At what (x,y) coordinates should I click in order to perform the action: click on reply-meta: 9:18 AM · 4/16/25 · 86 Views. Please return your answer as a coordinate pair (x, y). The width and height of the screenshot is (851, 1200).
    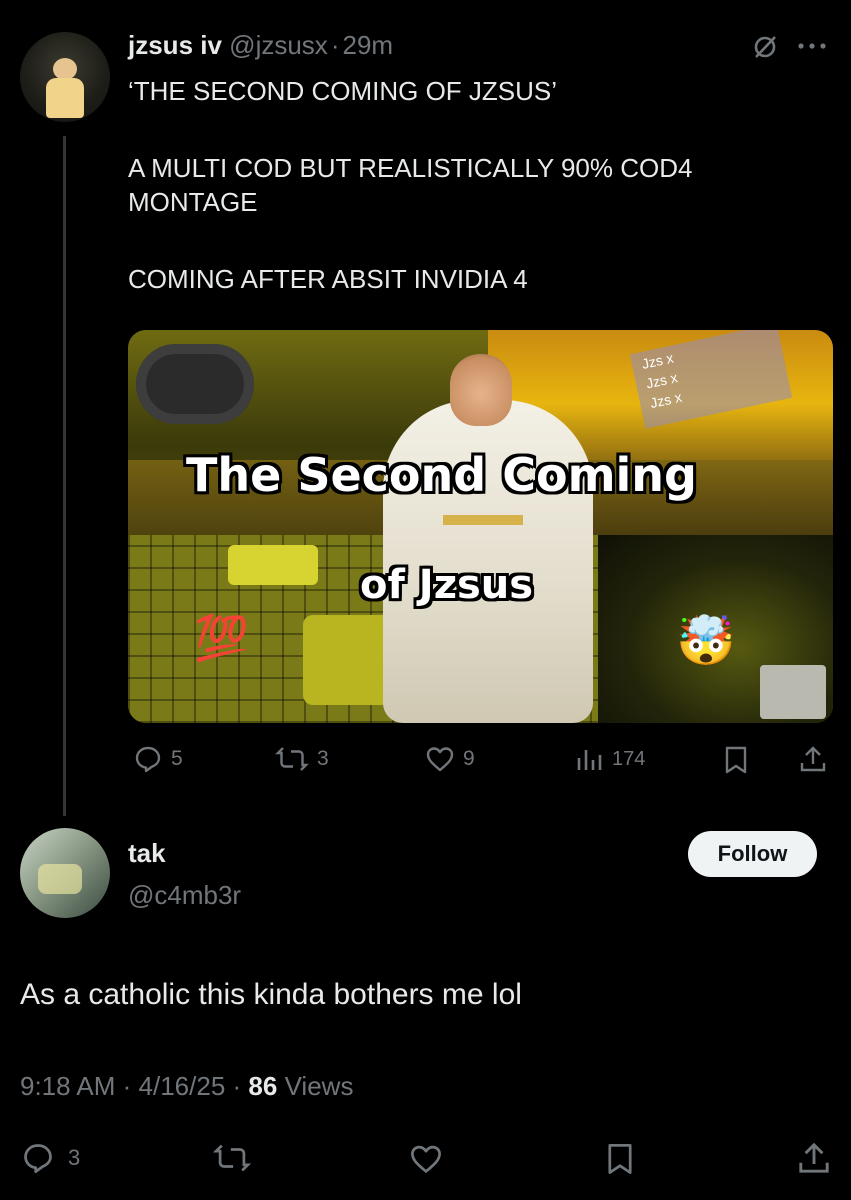
    Looking at the image, I should click on (186, 1086).